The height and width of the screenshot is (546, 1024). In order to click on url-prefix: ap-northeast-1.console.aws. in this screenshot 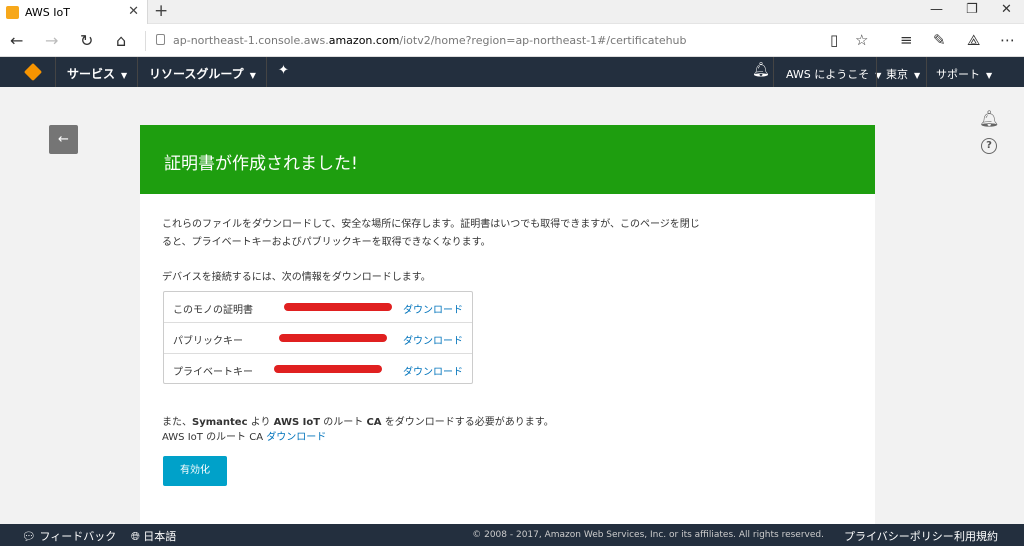, I will do `click(251, 40)`.